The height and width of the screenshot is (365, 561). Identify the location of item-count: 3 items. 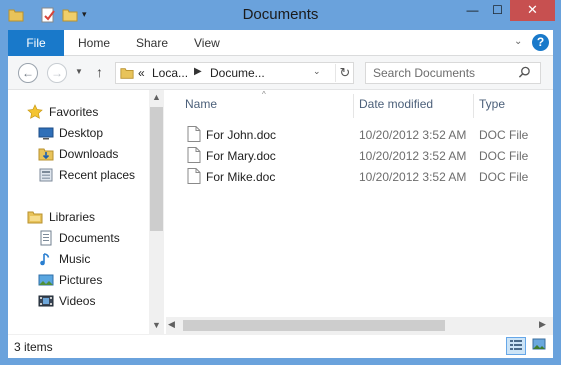
(33, 347).